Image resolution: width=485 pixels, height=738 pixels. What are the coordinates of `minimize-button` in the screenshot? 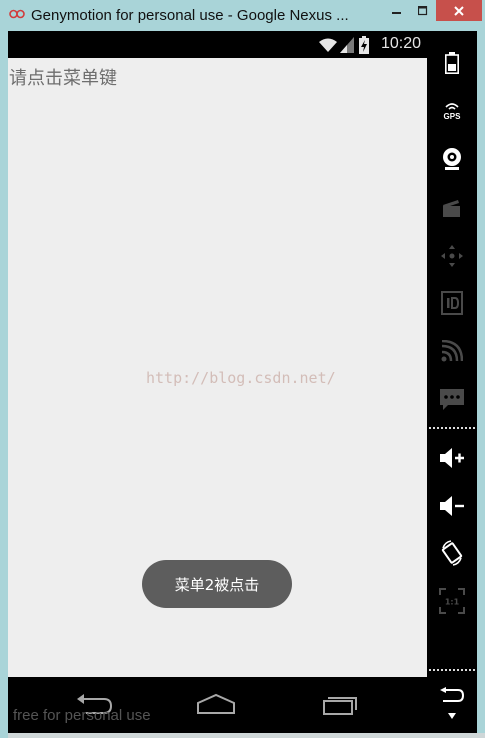 It's located at (397, 10).